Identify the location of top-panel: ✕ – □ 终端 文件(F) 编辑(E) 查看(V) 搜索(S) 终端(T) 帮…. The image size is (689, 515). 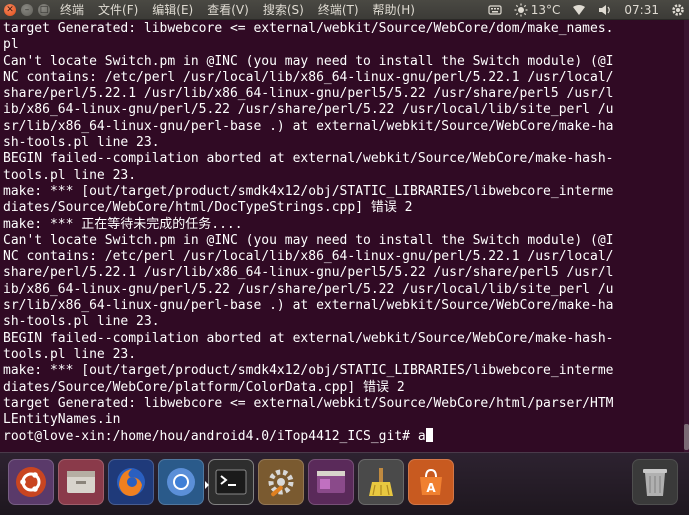
(344, 10).